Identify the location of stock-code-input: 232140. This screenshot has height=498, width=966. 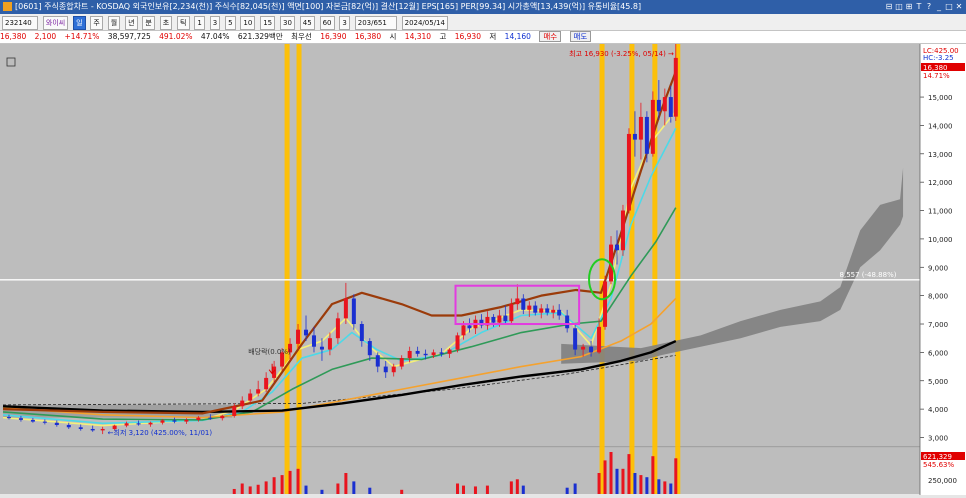
(20, 23).